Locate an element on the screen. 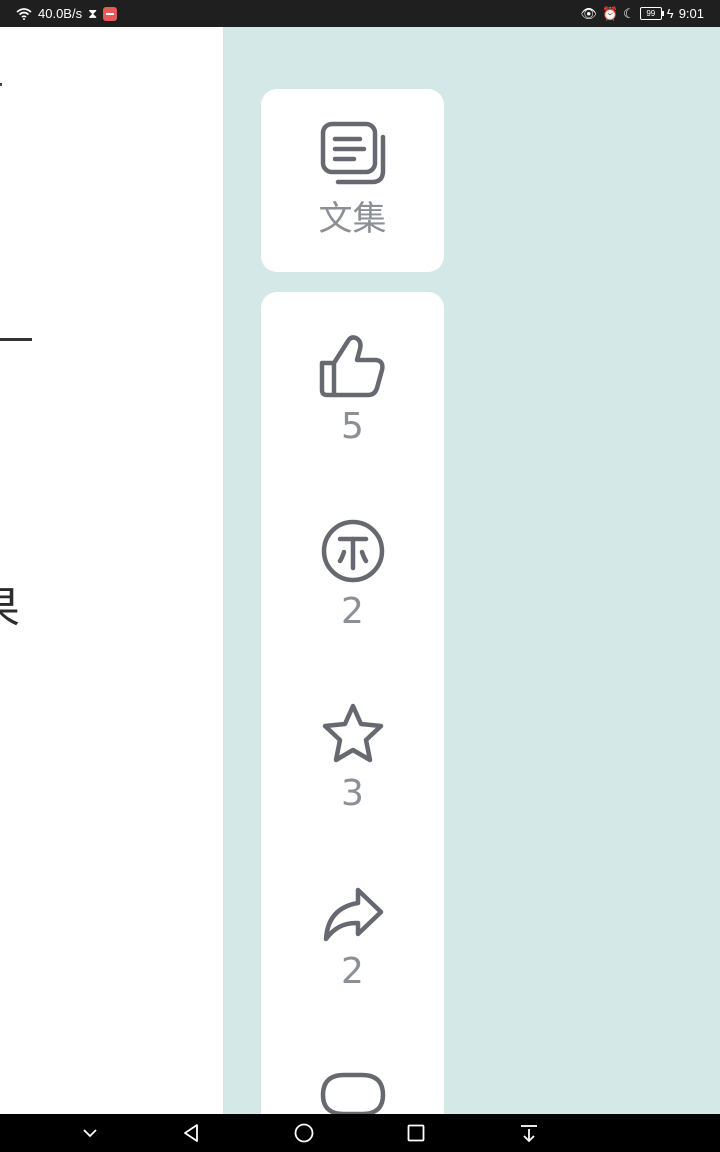 The image size is (720, 1152). coin-icon is located at coordinates (352, 551).